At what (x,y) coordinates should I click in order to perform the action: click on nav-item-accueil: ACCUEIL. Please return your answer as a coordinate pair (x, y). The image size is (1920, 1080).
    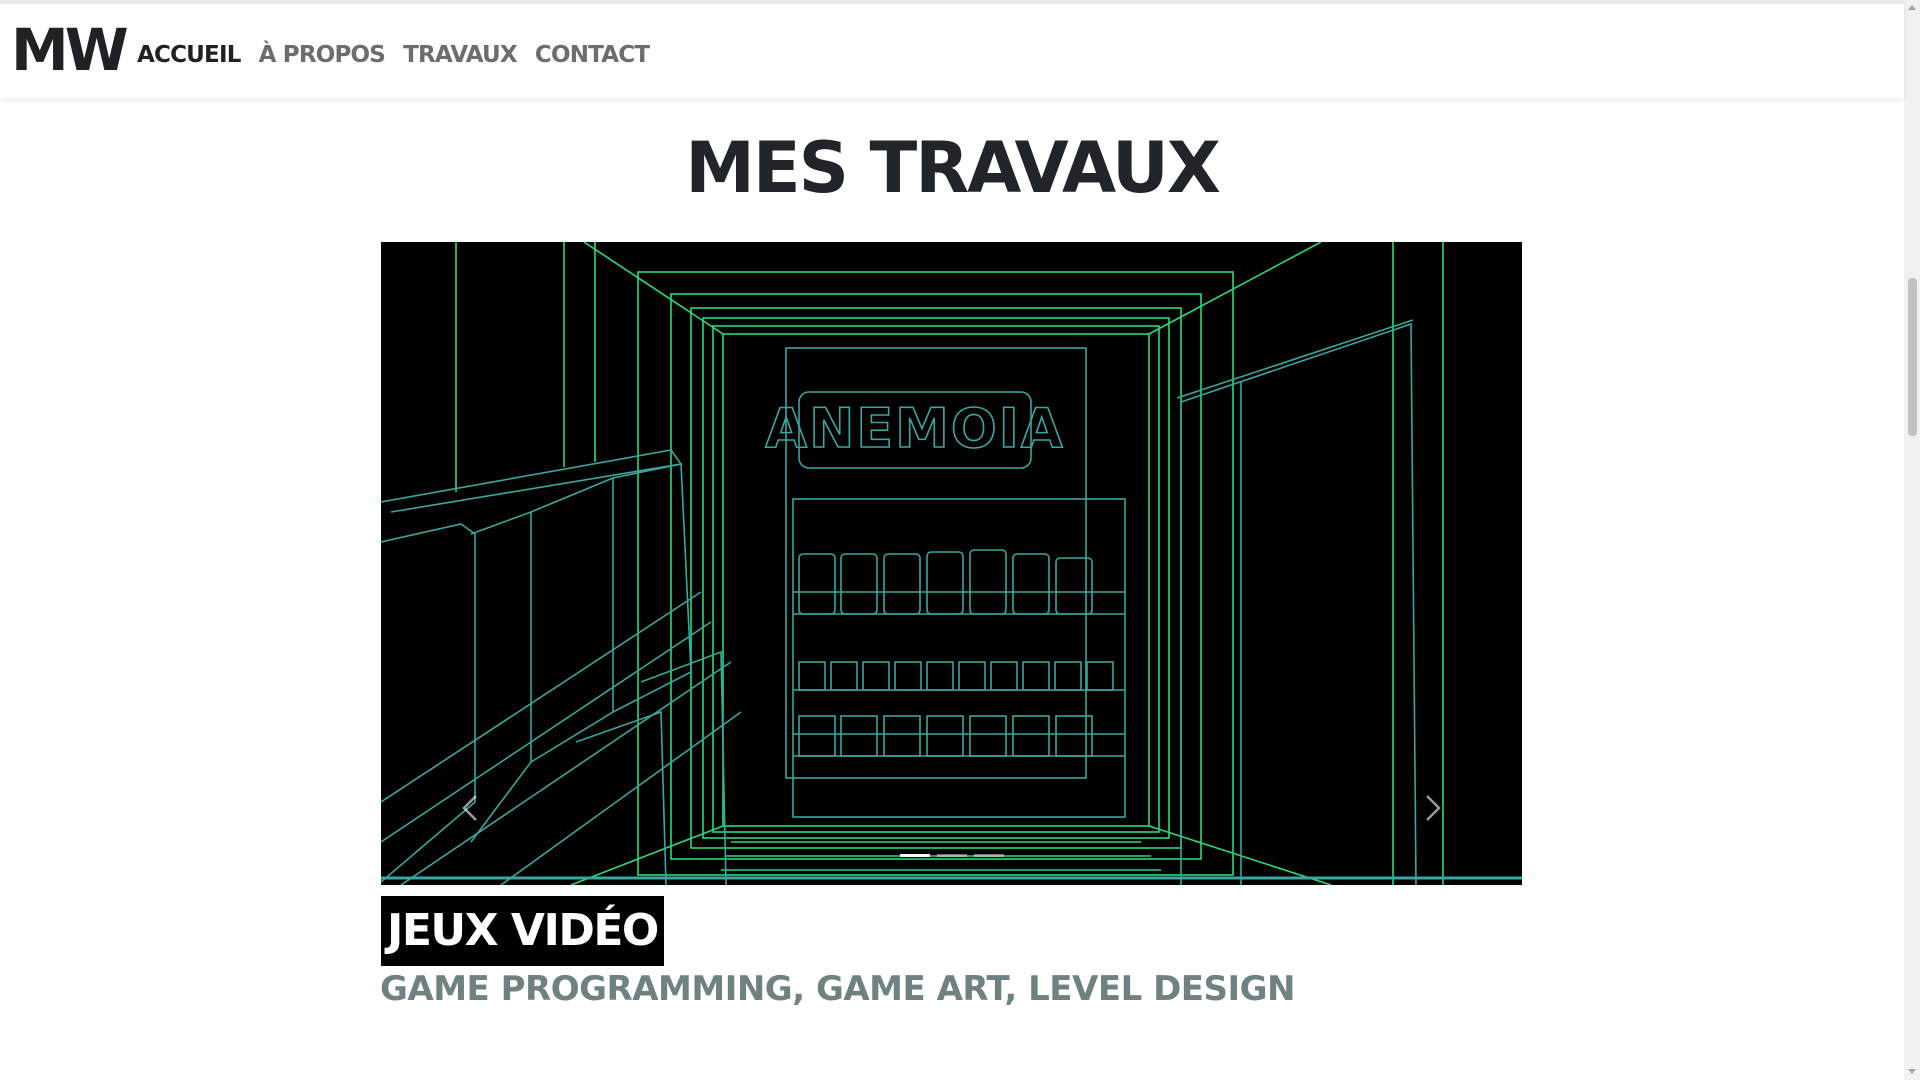
    Looking at the image, I should click on (189, 55).